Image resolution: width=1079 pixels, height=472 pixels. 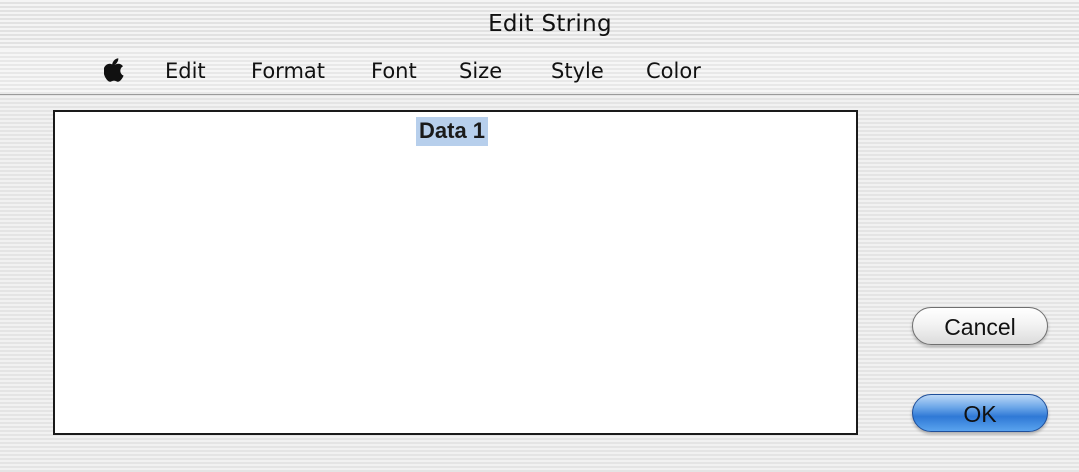 I want to click on menu-format: Format, so click(x=288, y=71).